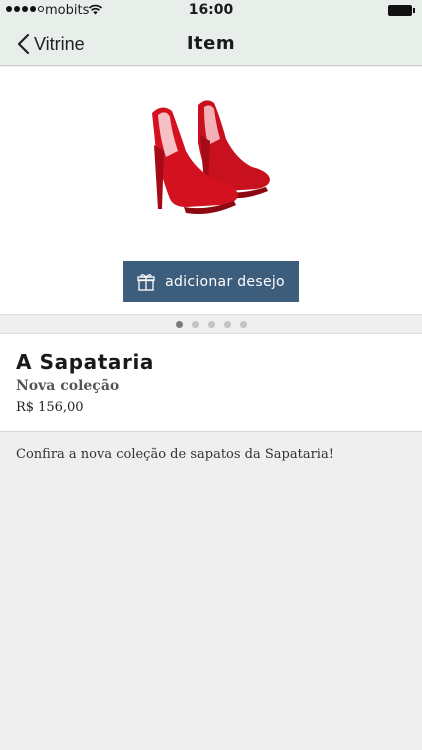  What do you see at coordinates (211, 157) in the screenshot?
I see `product-image` at bounding box center [211, 157].